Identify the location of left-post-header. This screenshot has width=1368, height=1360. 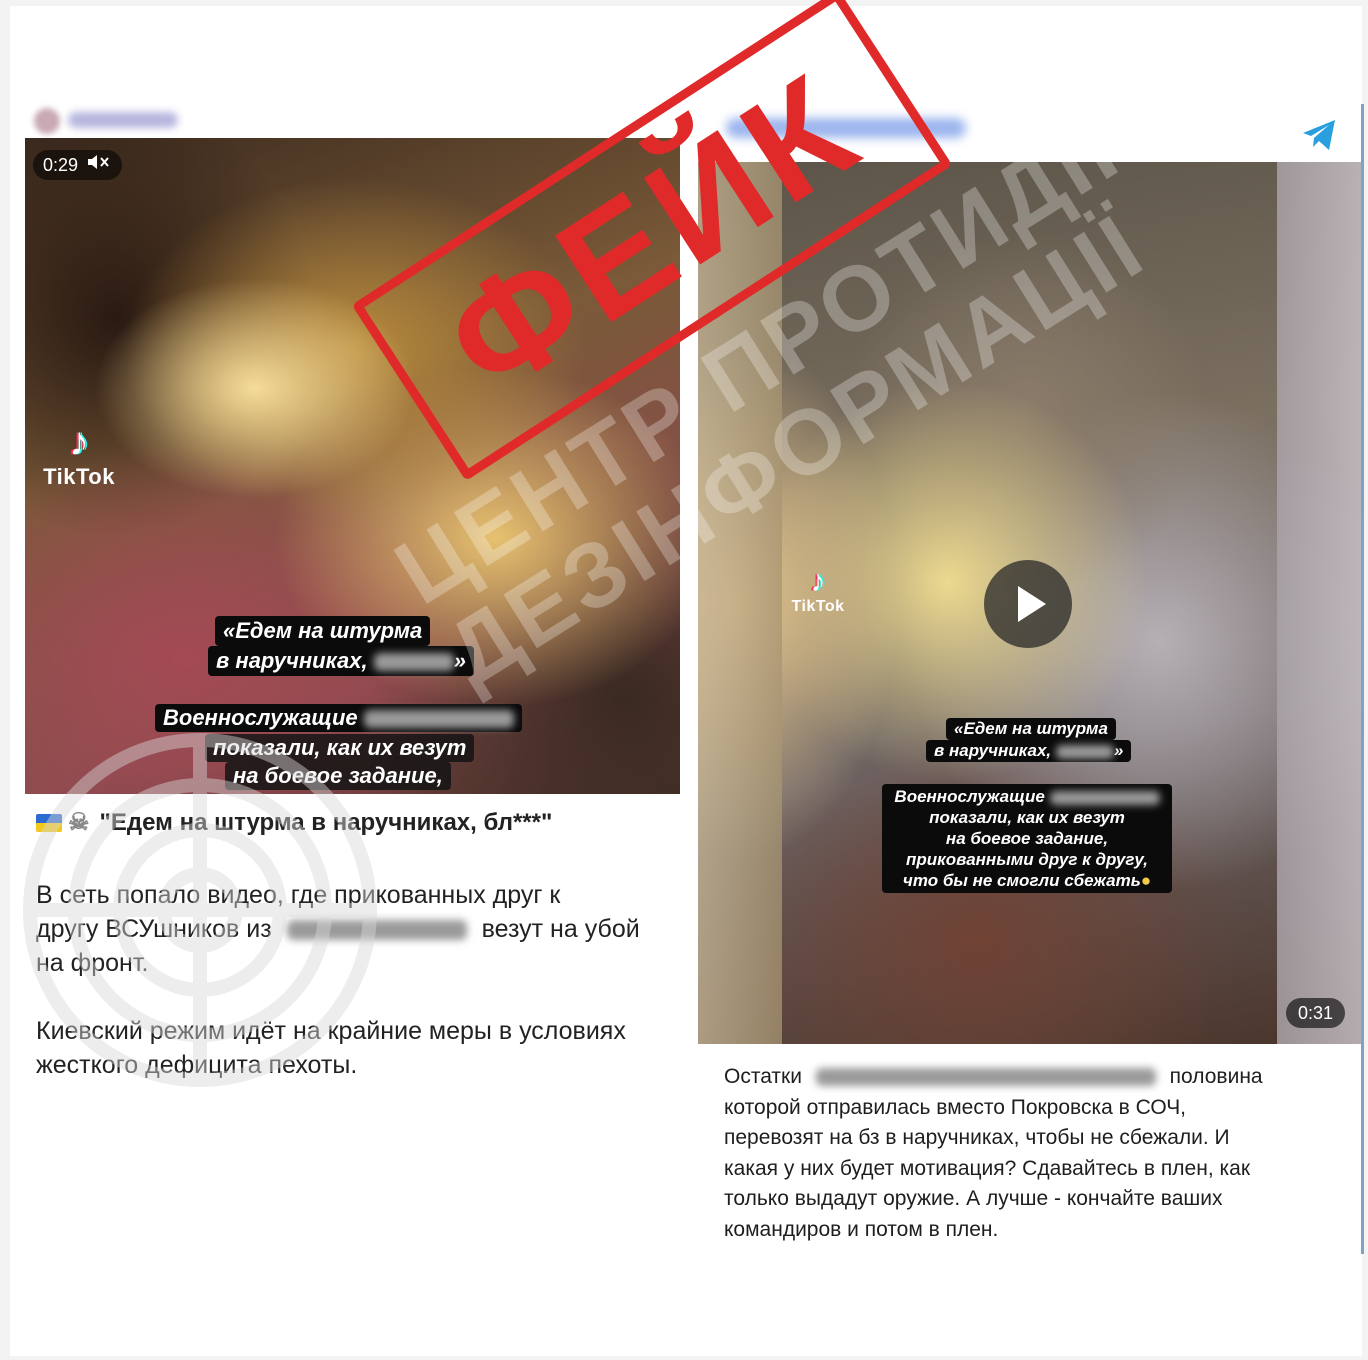
(104, 119).